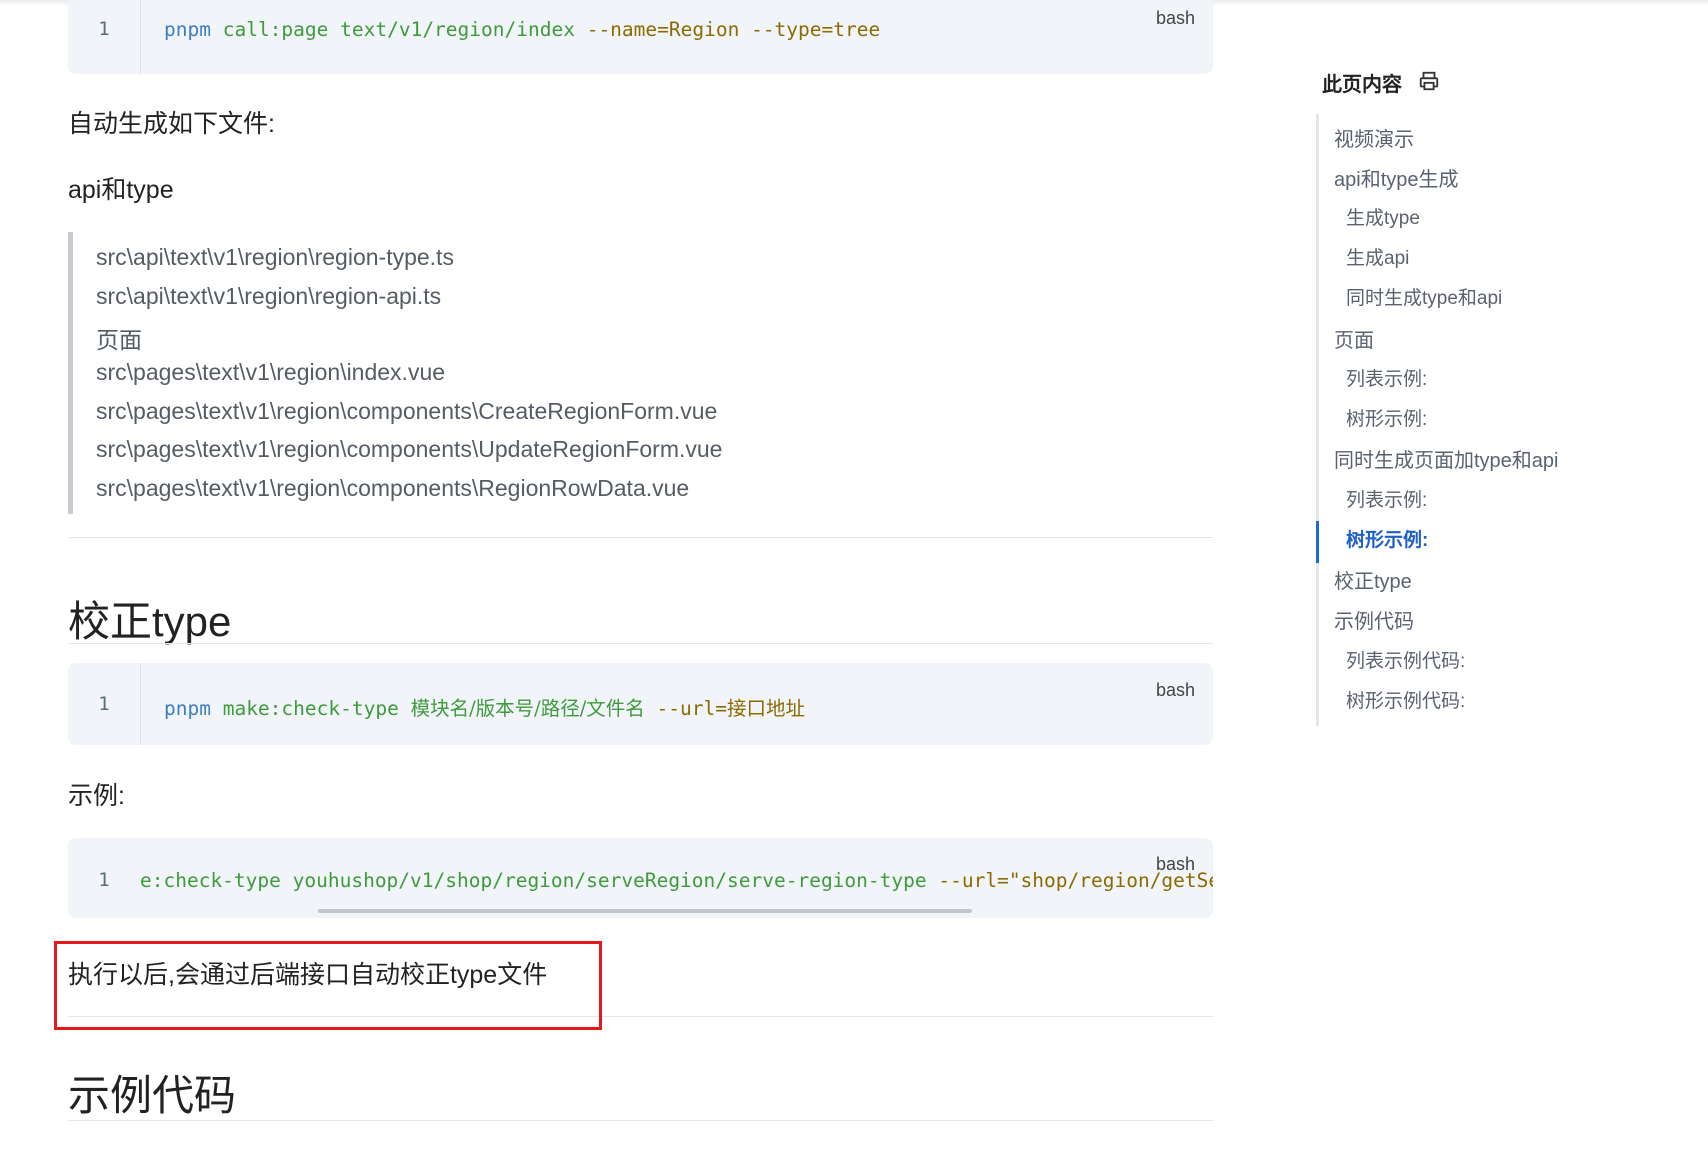 This screenshot has width=1708, height=1174. I want to click on paragraph-example: 示例:, so click(96, 796).